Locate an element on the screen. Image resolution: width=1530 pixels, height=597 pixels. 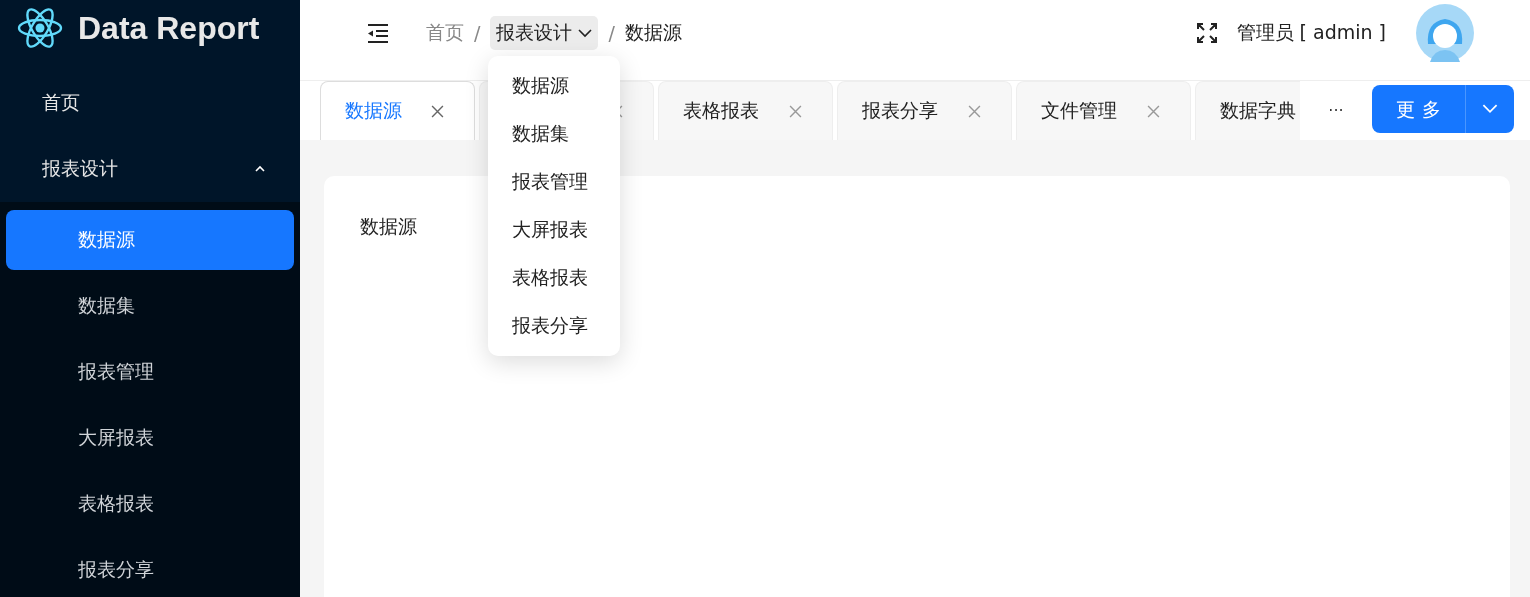
breadcrumb-link: 首页 is located at coordinates (445, 33).